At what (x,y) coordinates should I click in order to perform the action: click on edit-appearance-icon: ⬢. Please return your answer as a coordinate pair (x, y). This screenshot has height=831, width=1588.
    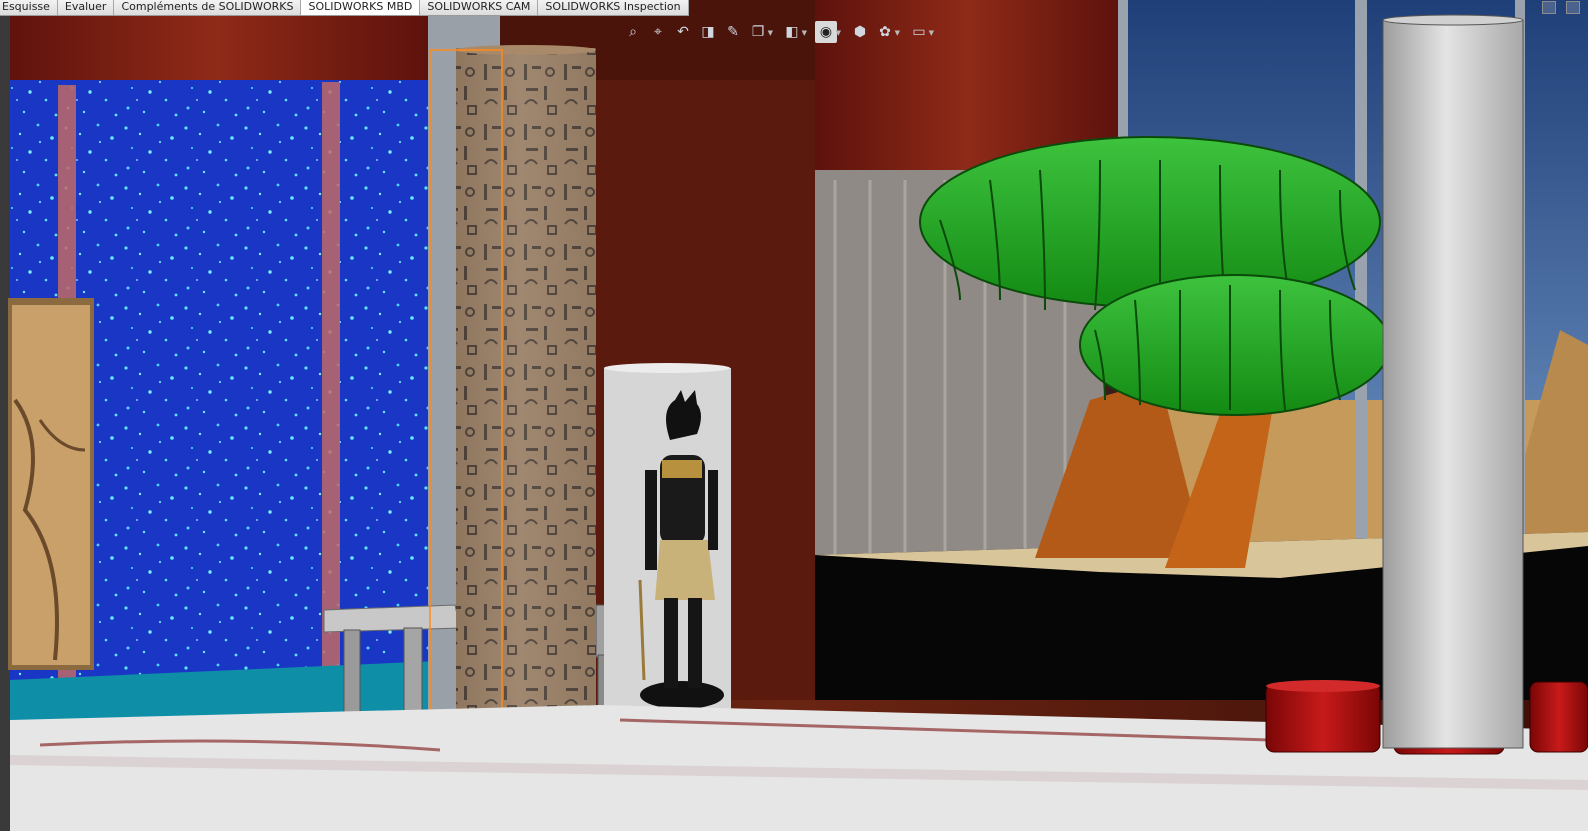
    Looking at the image, I should click on (860, 32).